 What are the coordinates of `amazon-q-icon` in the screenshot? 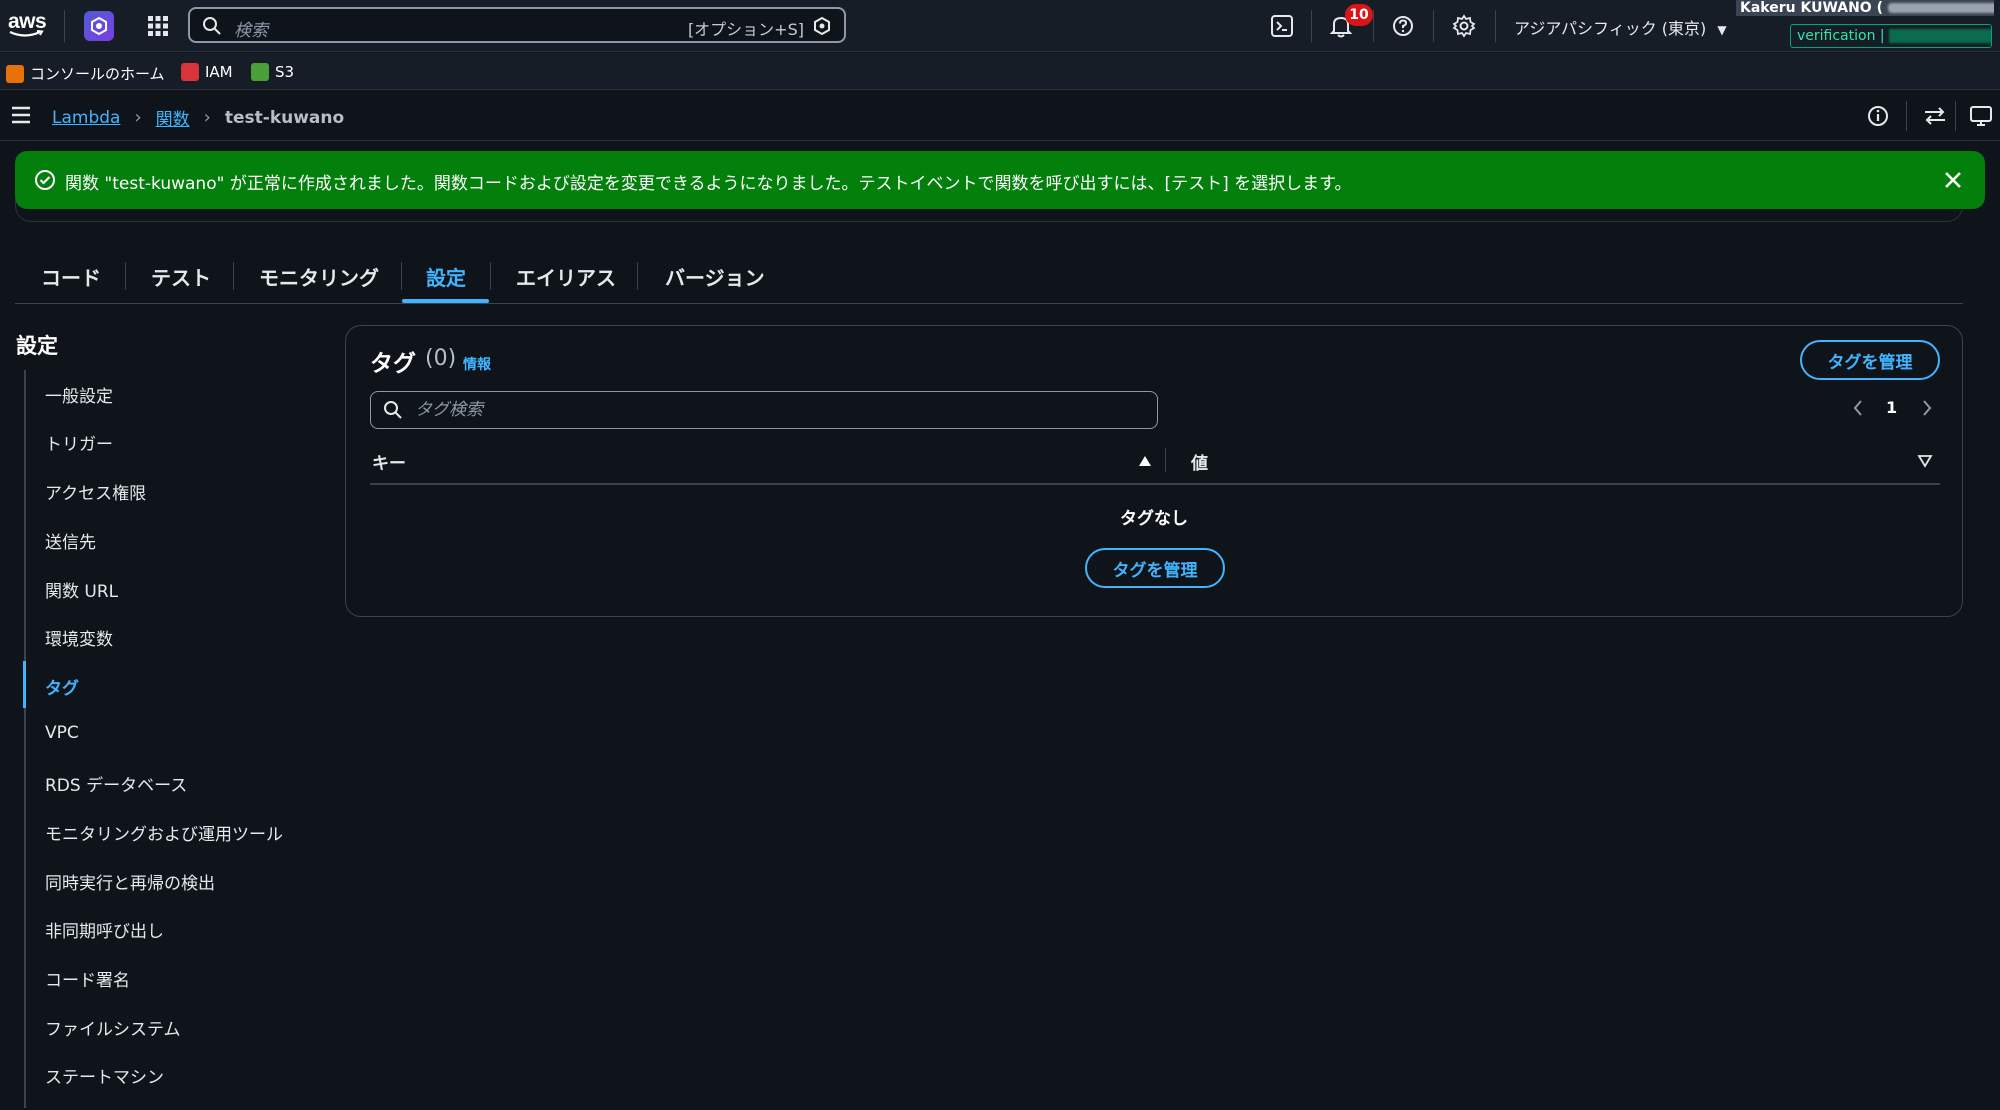 It's located at (99, 26).